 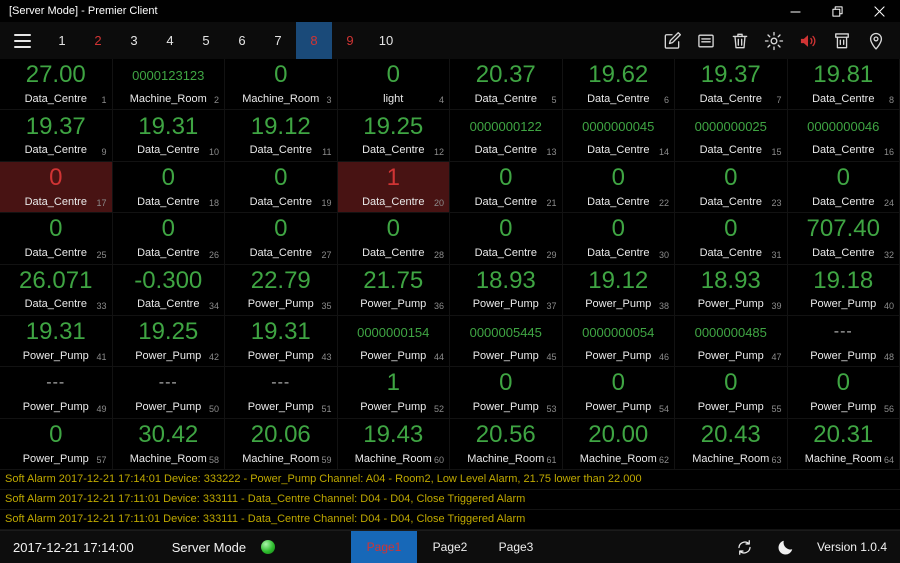 I want to click on tile-index: 54, so click(x=663, y=408).